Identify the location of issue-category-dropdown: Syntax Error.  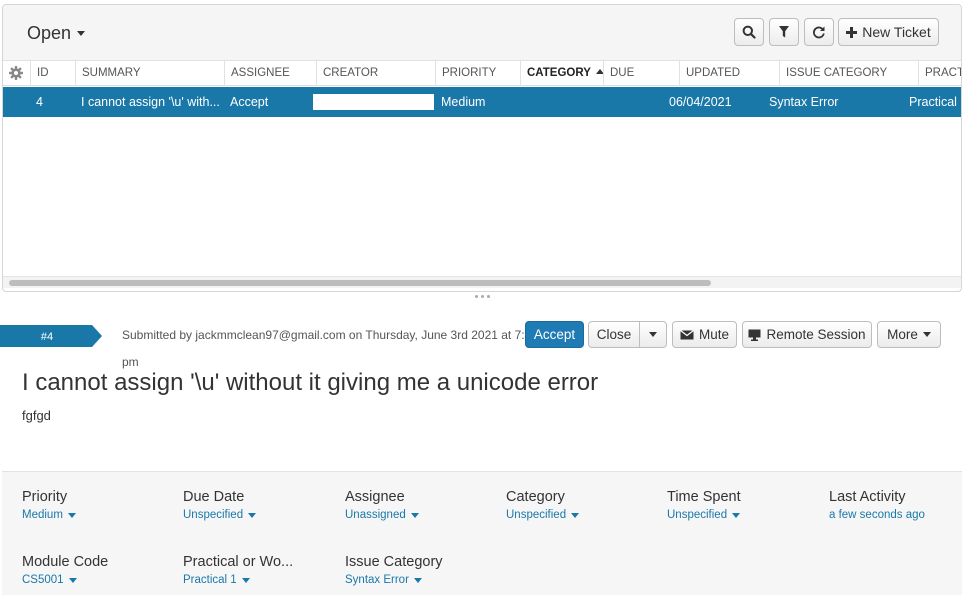
(394, 580).